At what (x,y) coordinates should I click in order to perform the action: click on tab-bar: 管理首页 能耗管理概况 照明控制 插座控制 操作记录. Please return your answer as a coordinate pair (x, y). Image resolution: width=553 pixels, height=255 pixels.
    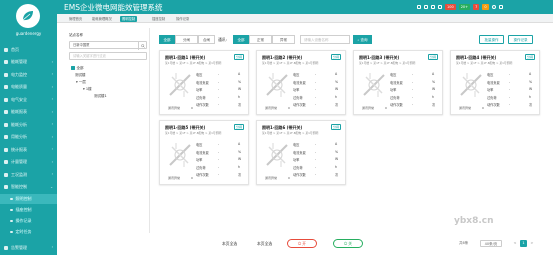
    Looking at the image, I should click on (305, 18).